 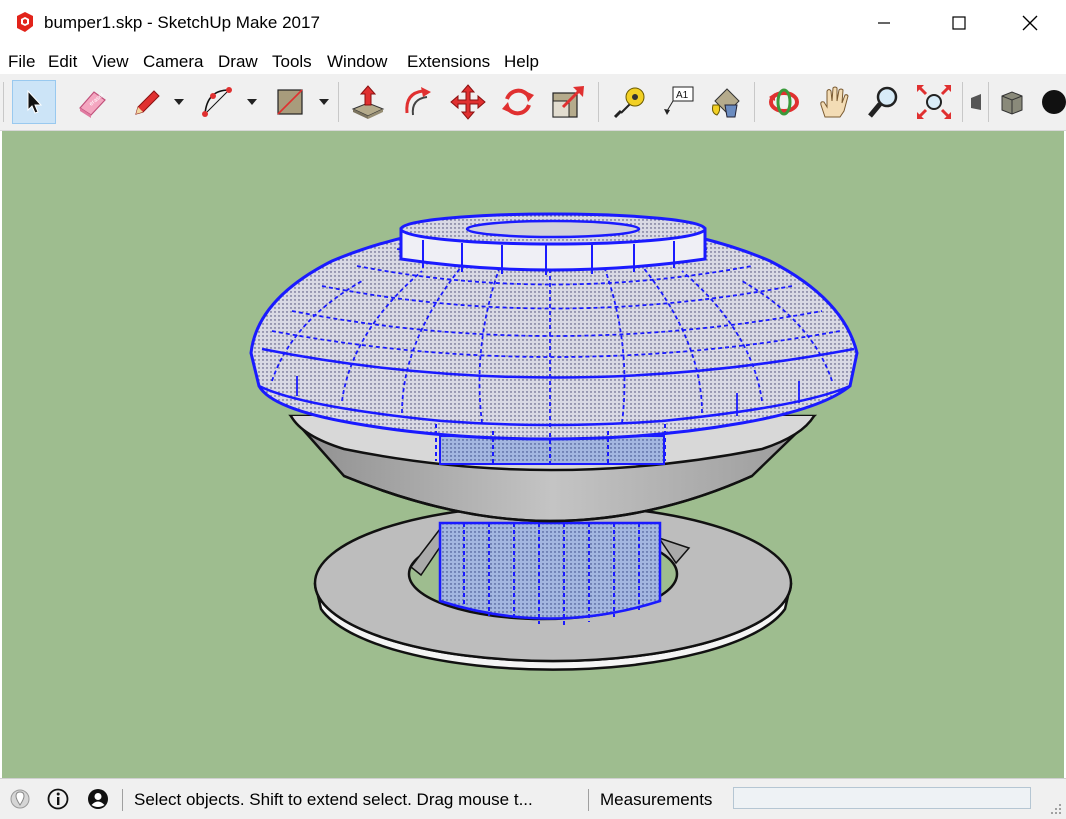 I want to click on lower-shaft-selected, so click(x=550, y=573).